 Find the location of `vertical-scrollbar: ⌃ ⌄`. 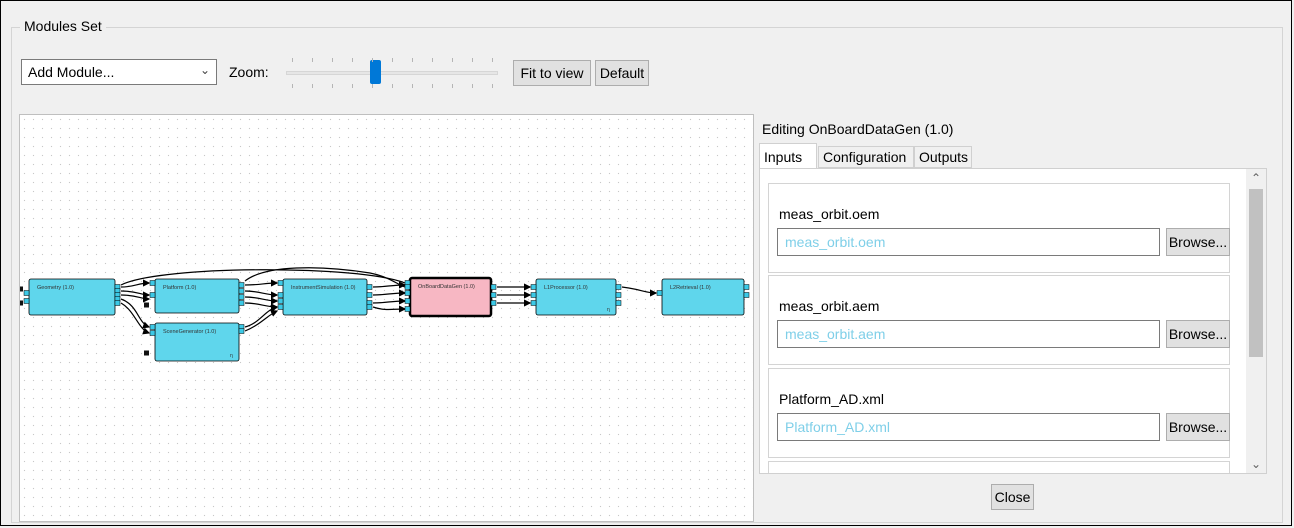

vertical-scrollbar: ⌃ ⌄ is located at coordinates (1256, 321).